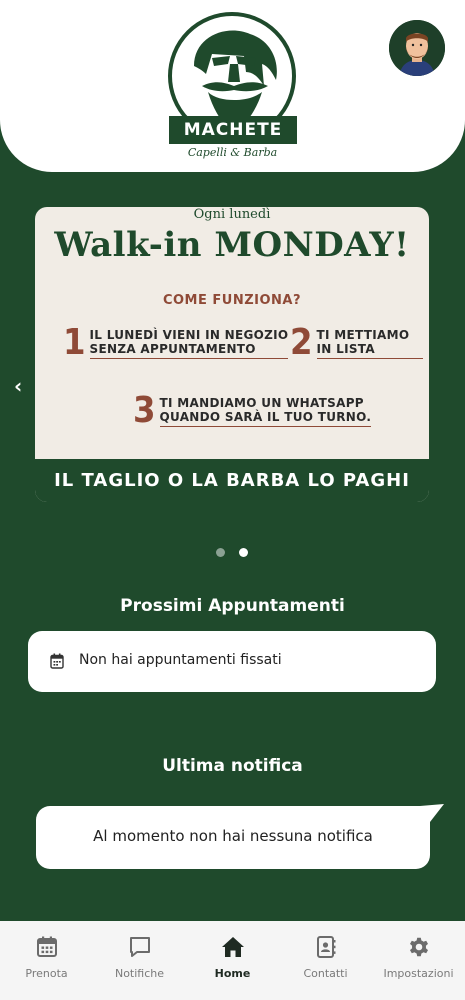  I want to click on nav-label: Contatti, so click(325, 973).